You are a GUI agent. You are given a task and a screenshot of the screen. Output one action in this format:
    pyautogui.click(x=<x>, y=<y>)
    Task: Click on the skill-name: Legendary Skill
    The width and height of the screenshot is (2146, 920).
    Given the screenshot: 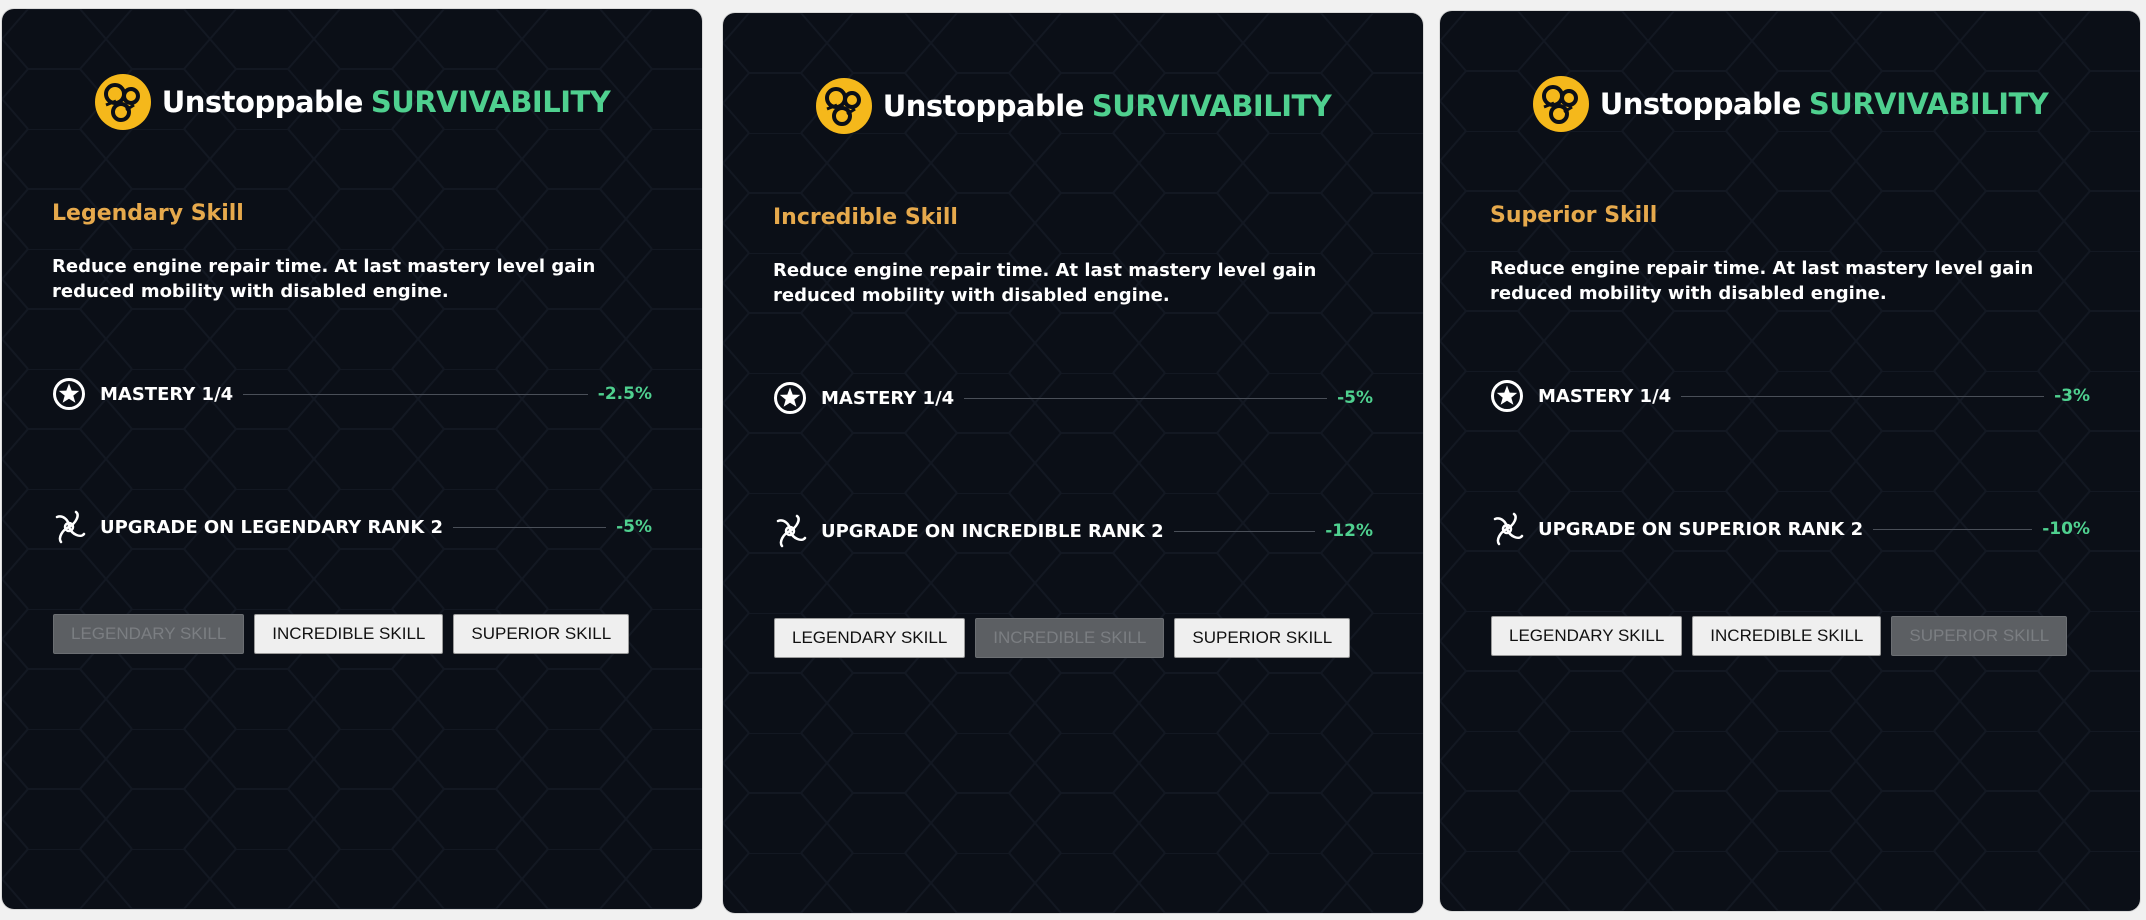 What is the action you would take?
    pyautogui.click(x=148, y=213)
    